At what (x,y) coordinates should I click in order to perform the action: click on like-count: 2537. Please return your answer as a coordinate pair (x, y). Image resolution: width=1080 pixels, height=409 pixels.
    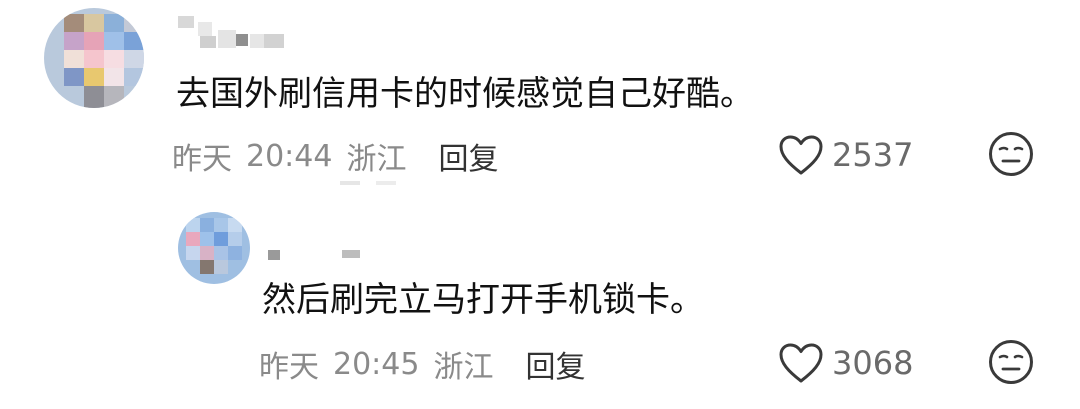
    Looking at the image, I should click on (873, 155).